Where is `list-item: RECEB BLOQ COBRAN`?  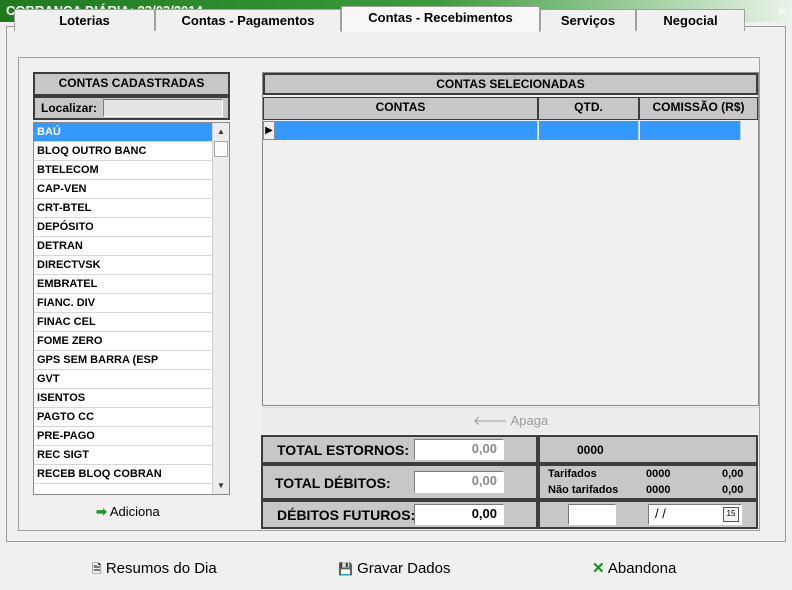 list-item: RECEB BLOQ COBRAN is located at coordinates (123, 474).